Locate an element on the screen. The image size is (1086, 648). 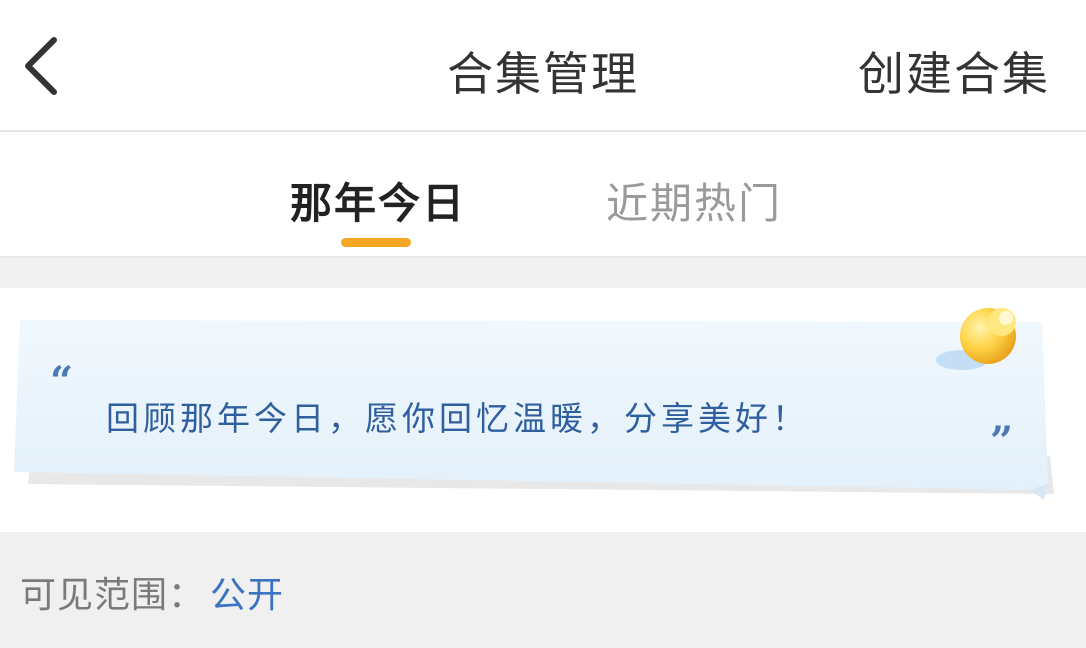
active-tab-indicator is located at coordinates (376, 242).